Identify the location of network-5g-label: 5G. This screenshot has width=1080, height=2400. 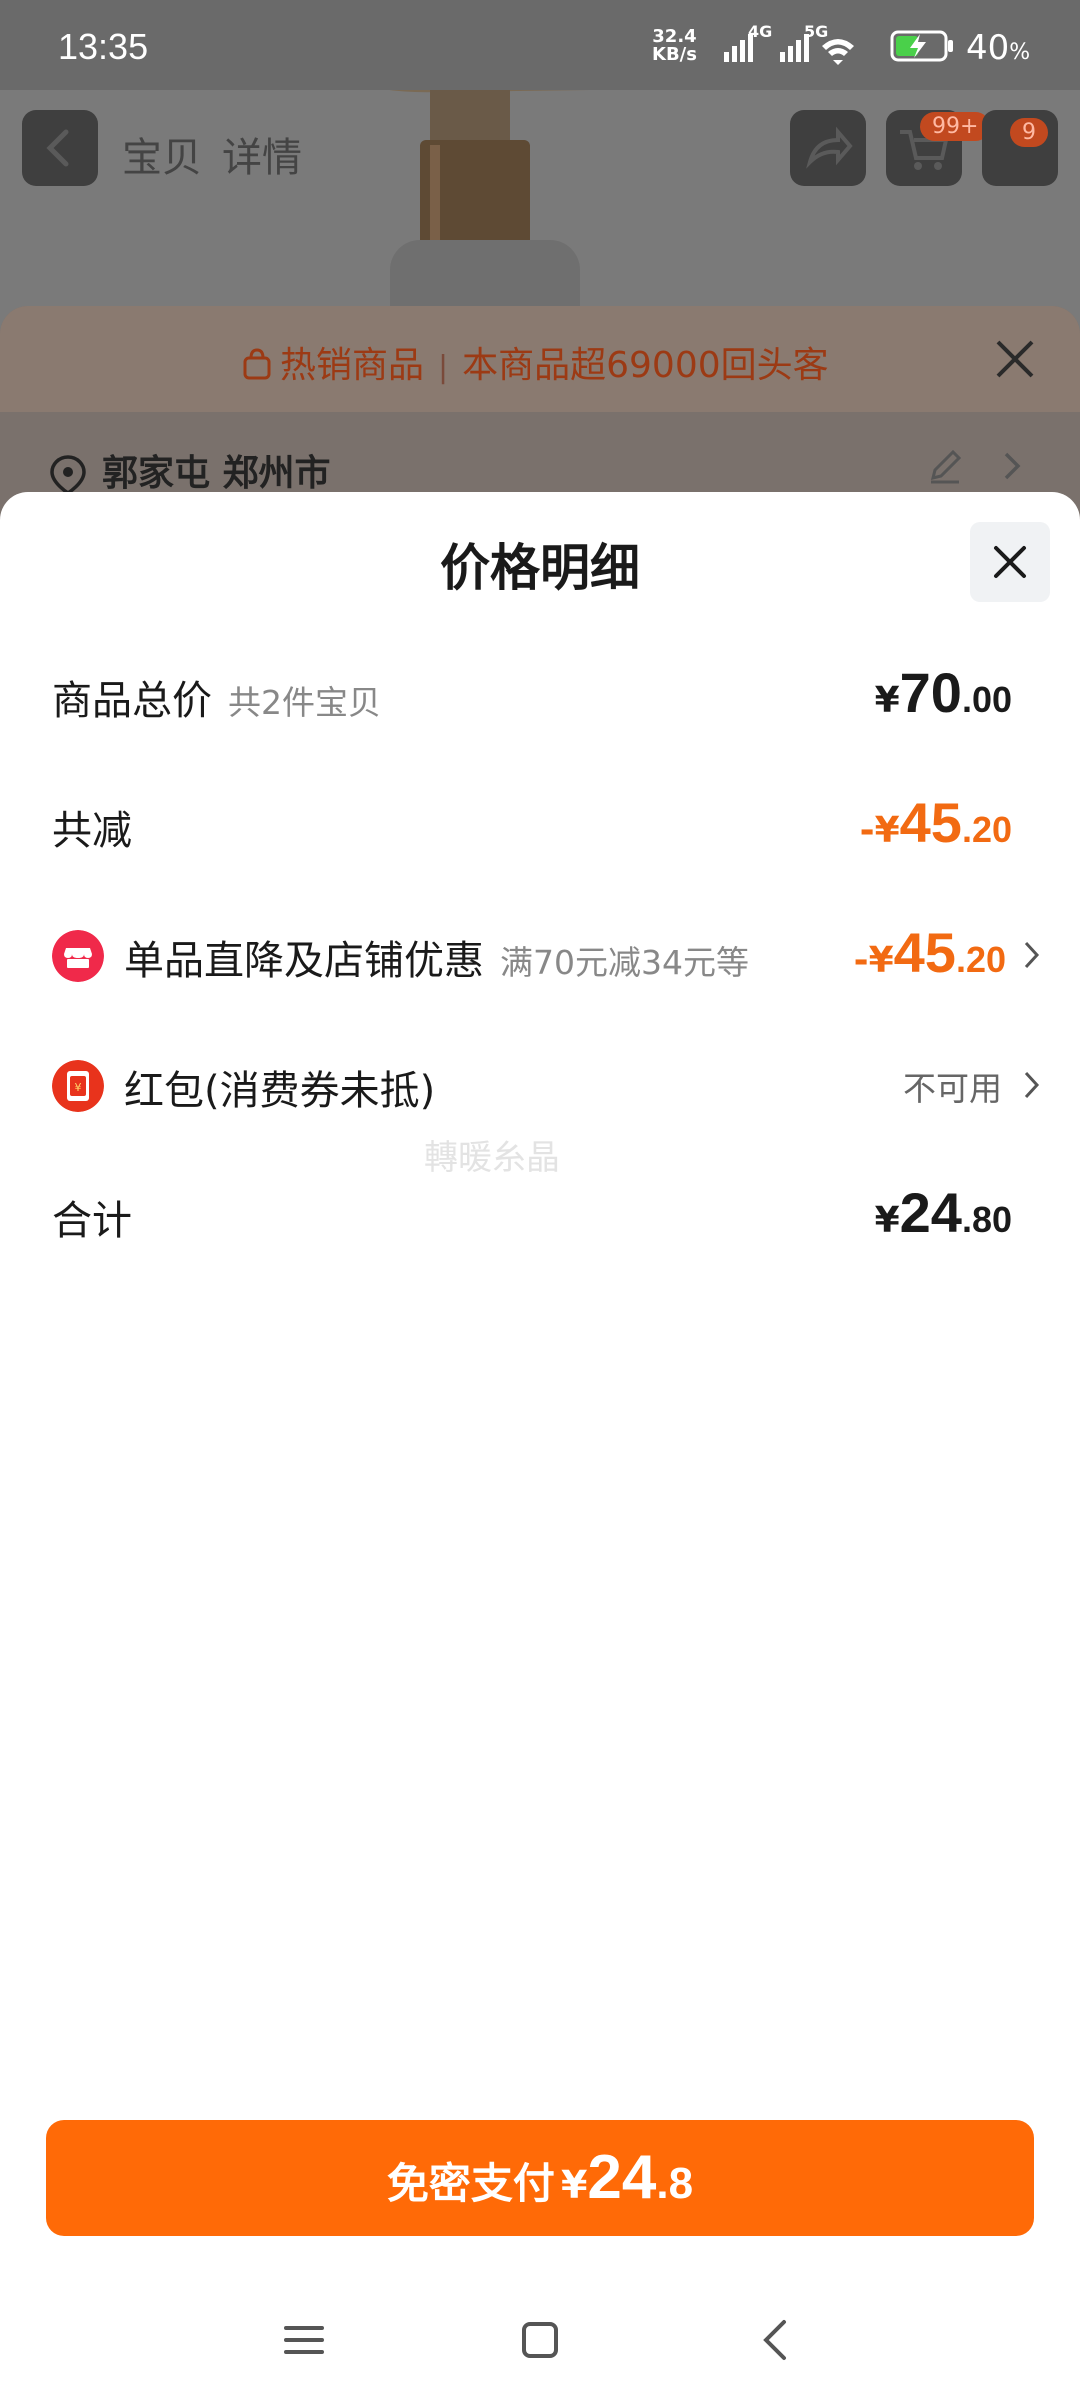
(816, 31).